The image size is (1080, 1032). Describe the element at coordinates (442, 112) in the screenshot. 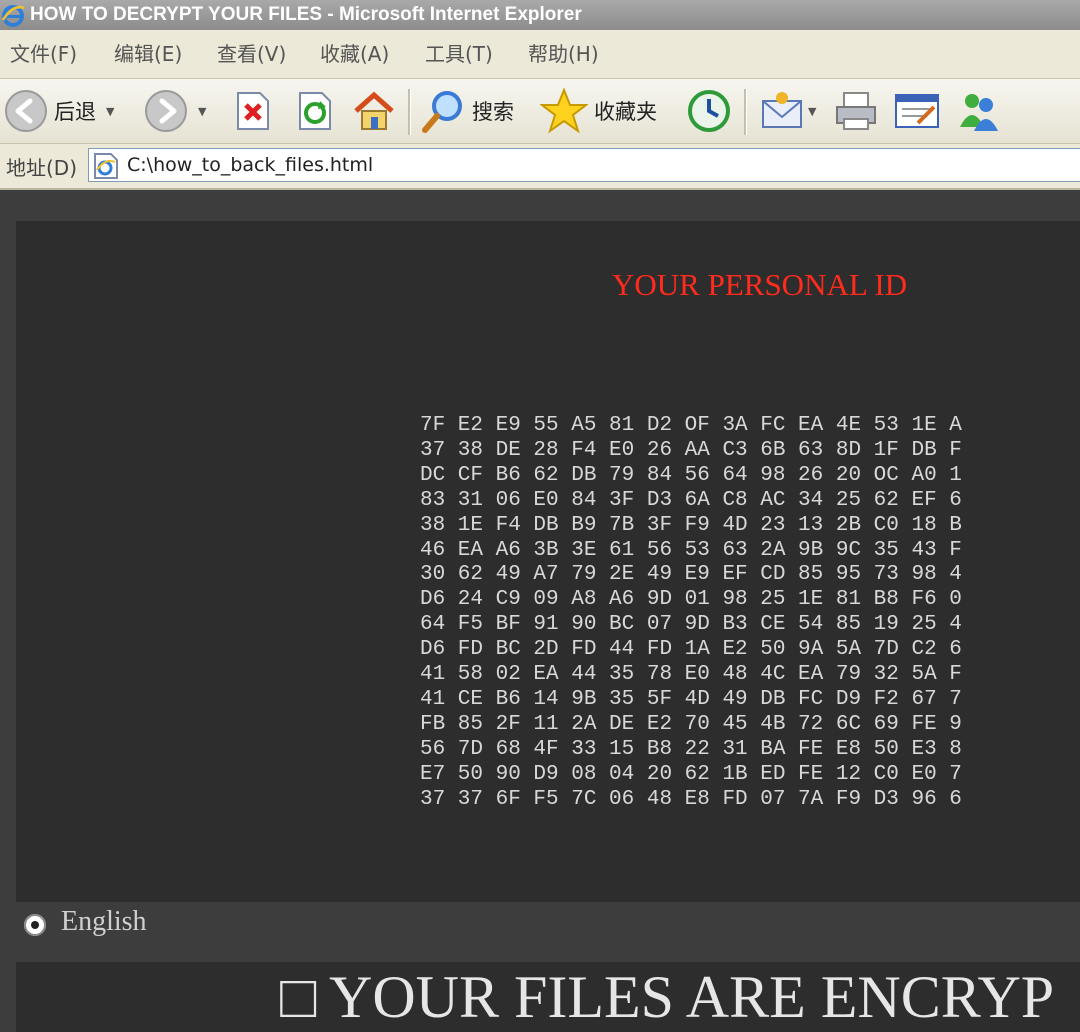

I see `search-icon` at that location.